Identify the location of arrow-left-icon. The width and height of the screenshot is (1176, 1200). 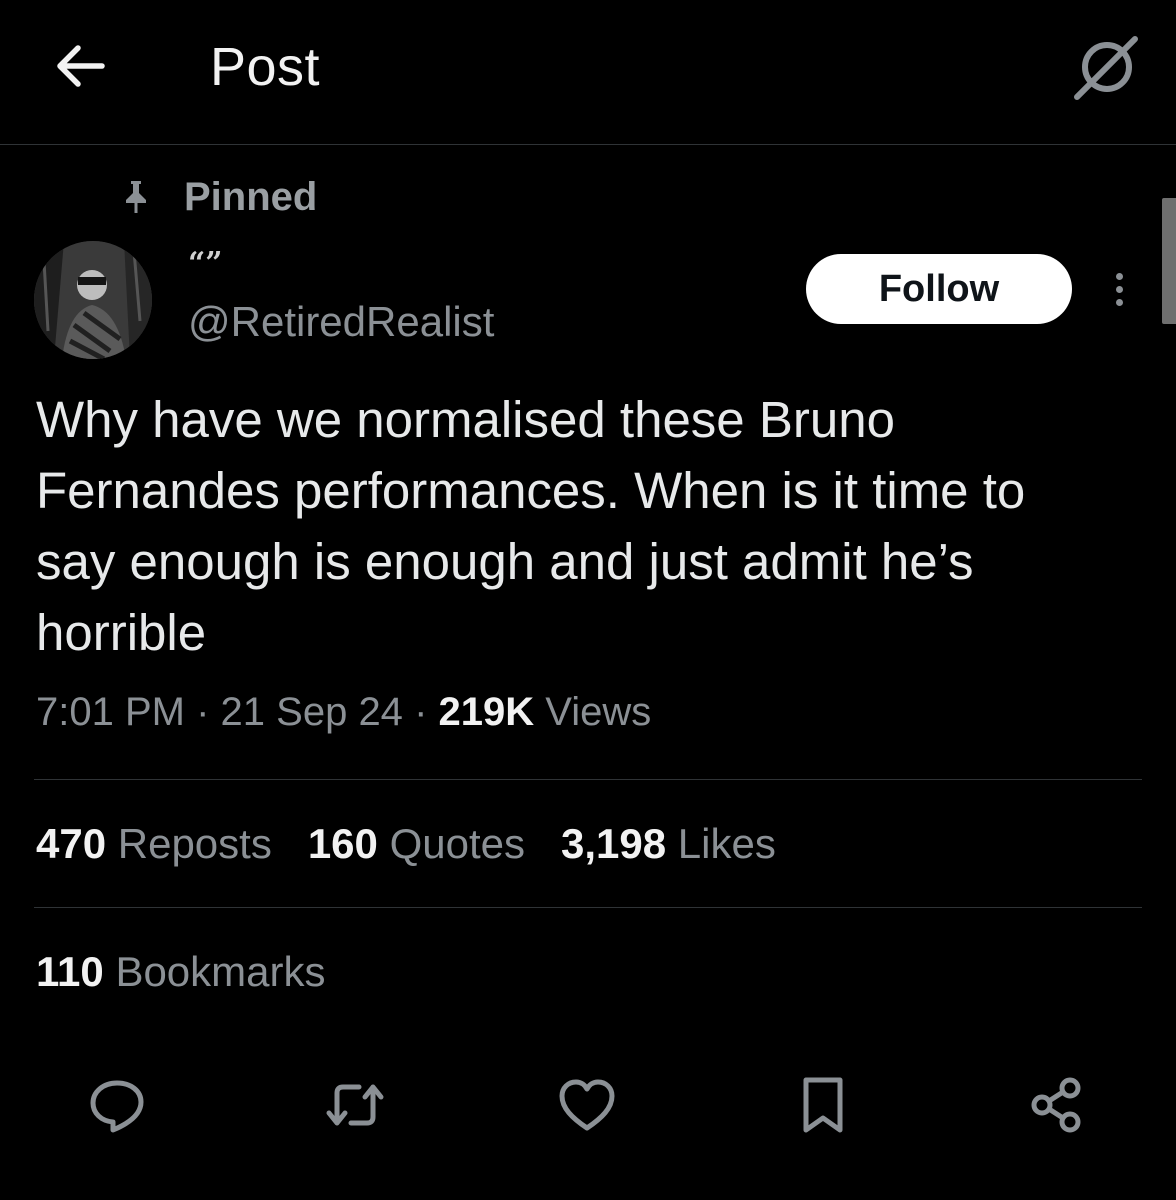
(81, 66).